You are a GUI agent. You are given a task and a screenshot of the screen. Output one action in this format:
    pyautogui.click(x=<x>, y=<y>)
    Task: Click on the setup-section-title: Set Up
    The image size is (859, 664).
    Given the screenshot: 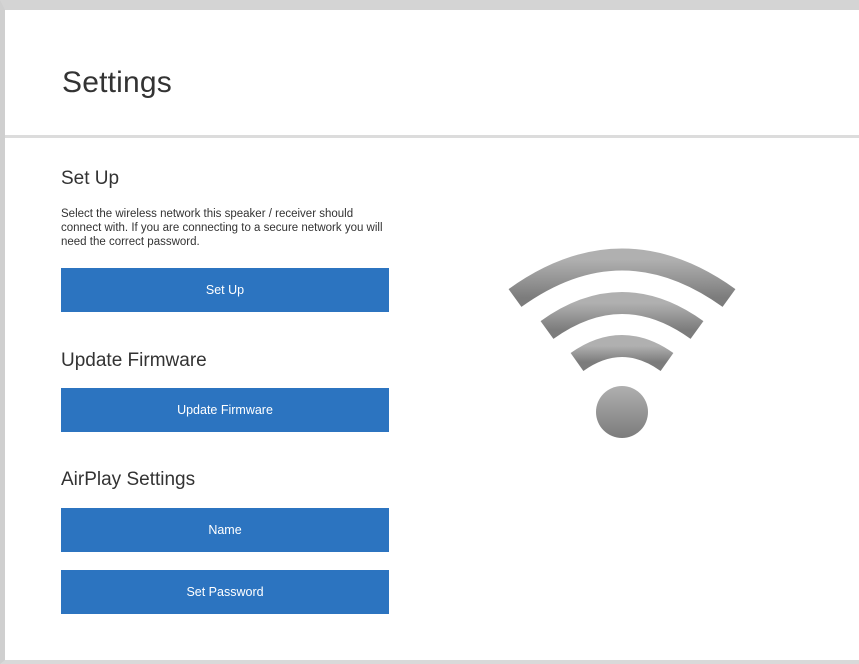 What is the action you would take?
    pyautogui.click(x=90, y=178)
    